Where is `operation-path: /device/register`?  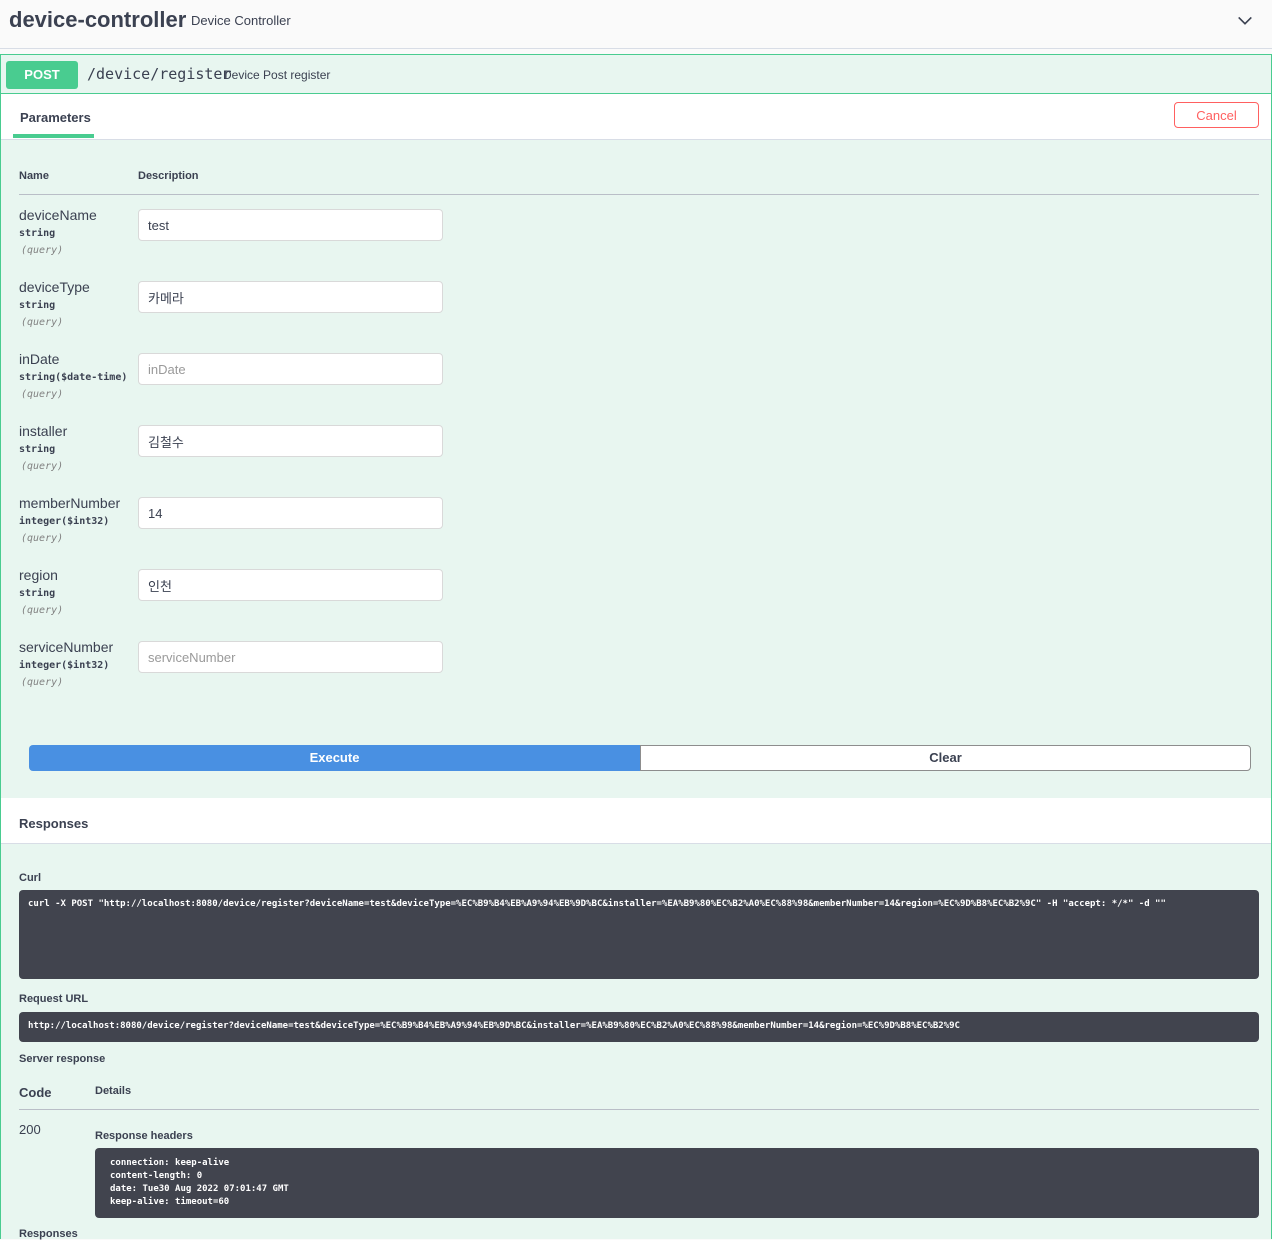 operation-path: /device/register is located at coordinates (159, 74).